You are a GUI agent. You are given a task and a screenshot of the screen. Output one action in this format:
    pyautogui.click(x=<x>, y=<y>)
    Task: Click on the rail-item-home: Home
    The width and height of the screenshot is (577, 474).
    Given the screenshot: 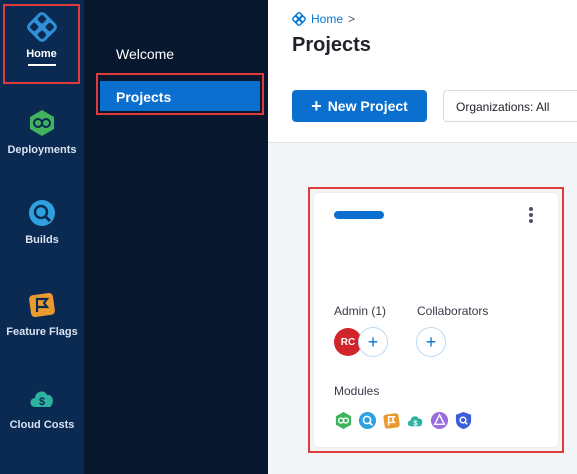 What is the action you would take?
    pyautogui.click(x=41, y=44)
    